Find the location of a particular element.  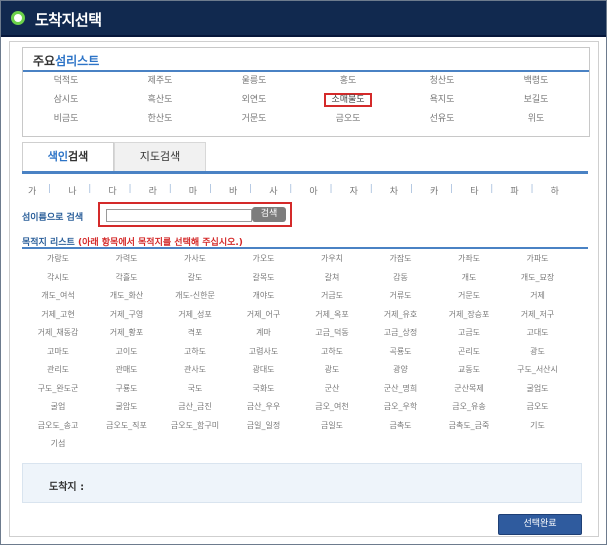

select-complete-button: 선택완료 is located at coordinates (540, 524).